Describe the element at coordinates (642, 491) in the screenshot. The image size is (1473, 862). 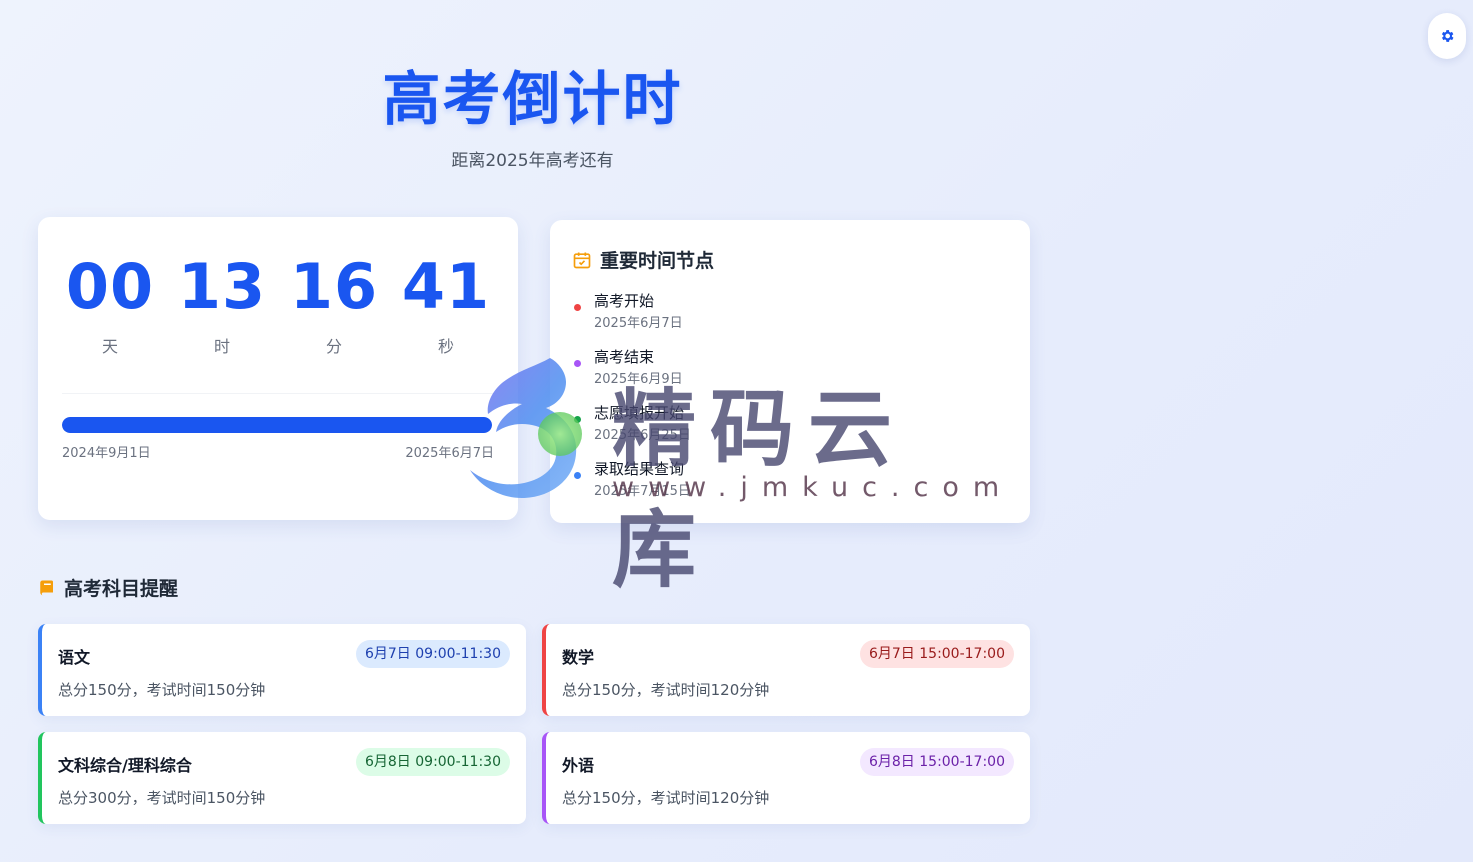
I see `timeline-item-date: 2025年7月15日` at that location.